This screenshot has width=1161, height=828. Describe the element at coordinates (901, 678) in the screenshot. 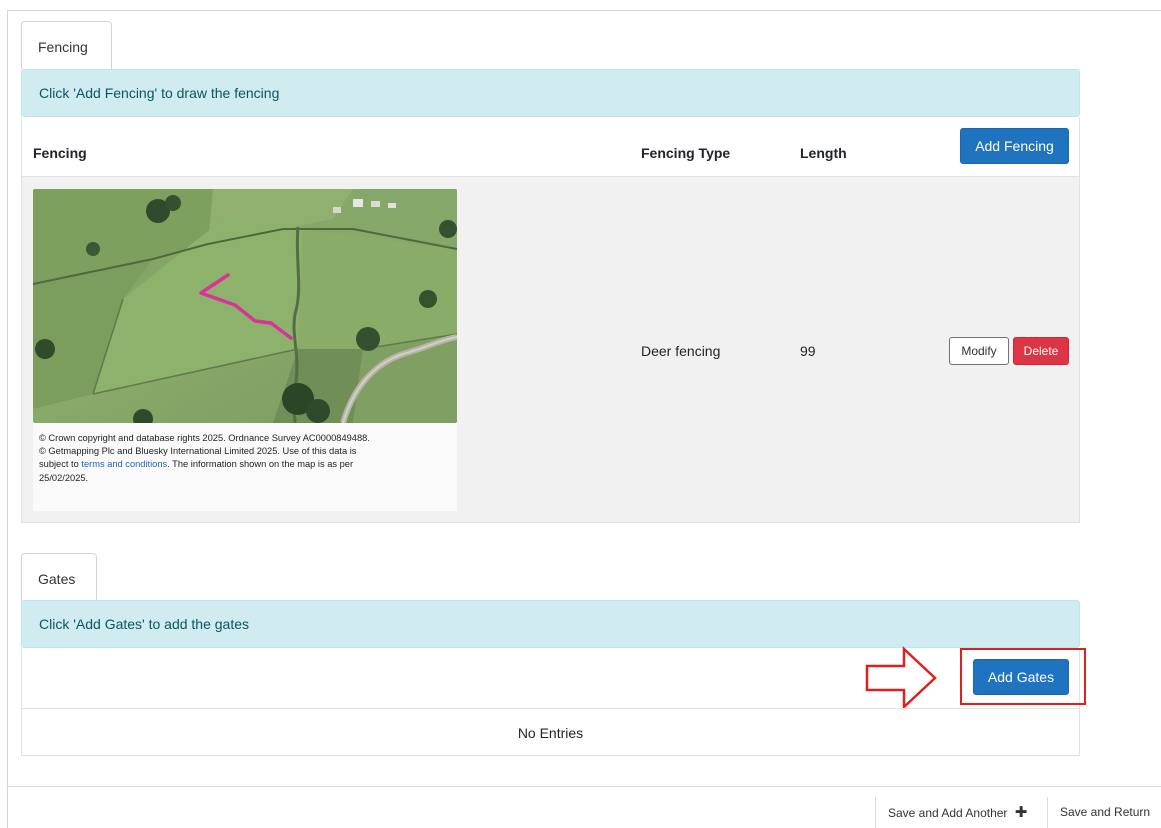

I see `right-arrow-icon` at that location.